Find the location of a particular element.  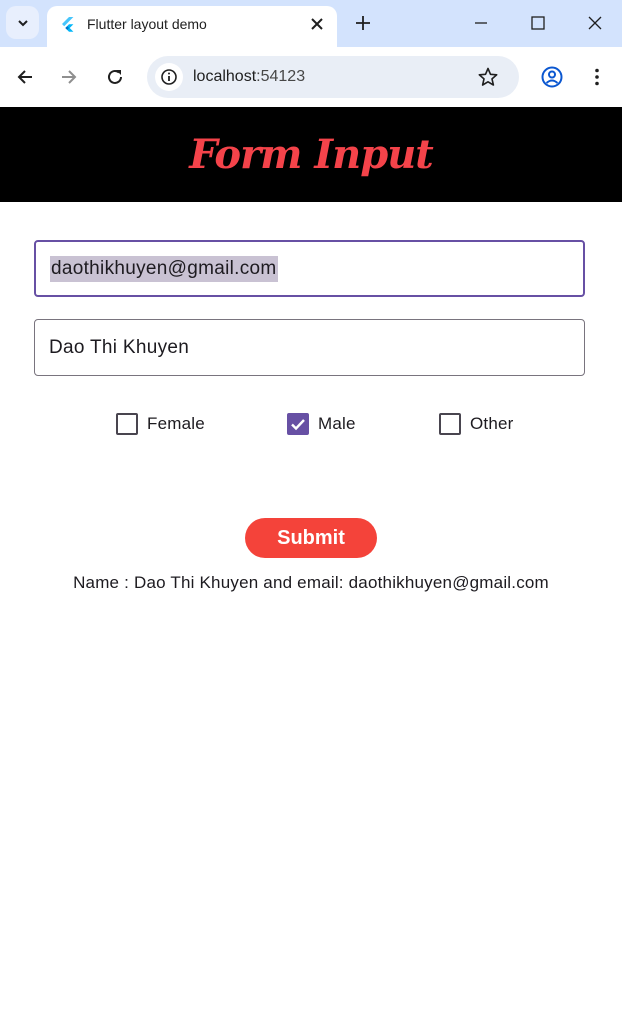

tab-close-button is located at coordinates (317, 24).